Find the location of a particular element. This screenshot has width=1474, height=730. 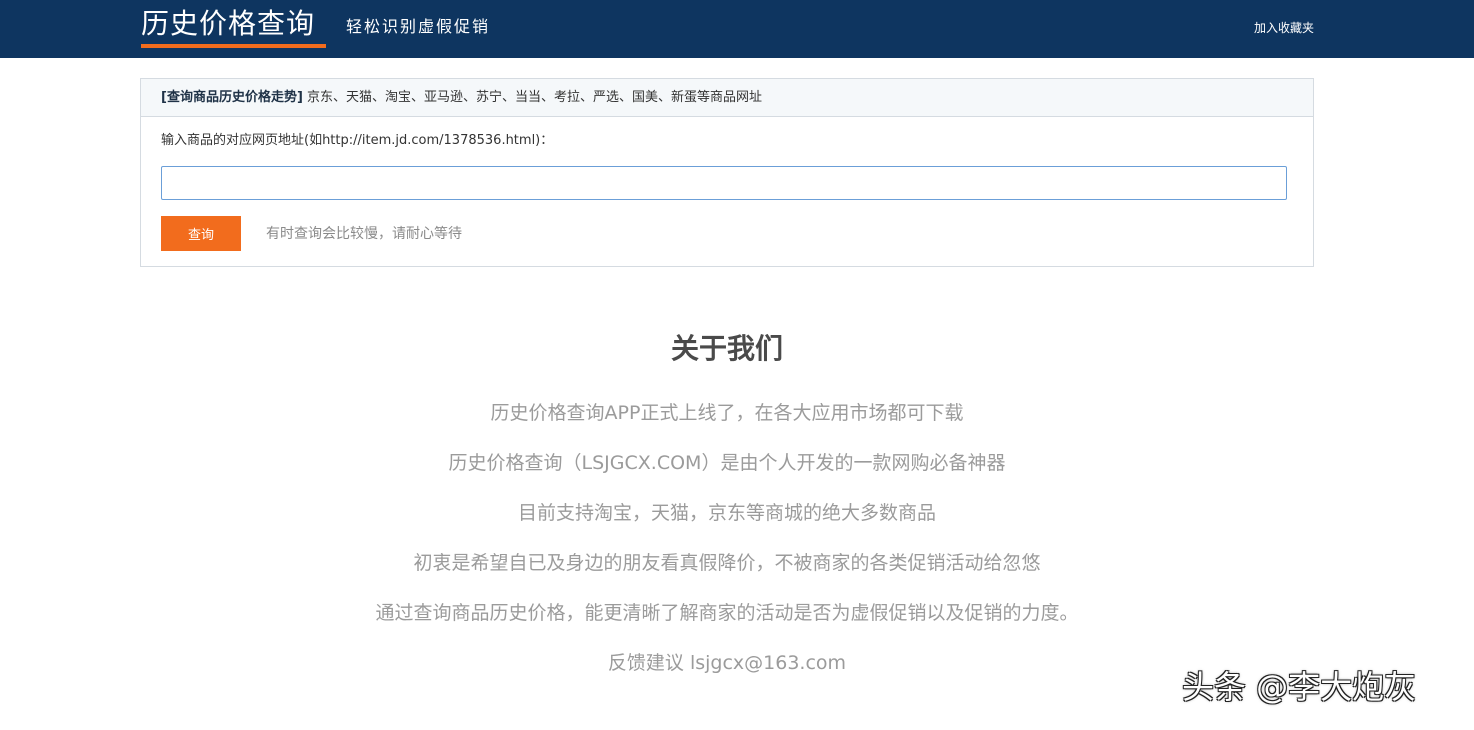

query-panel-title-bold: [查询商品历史价格走势] is located at coordinates (232, 97).